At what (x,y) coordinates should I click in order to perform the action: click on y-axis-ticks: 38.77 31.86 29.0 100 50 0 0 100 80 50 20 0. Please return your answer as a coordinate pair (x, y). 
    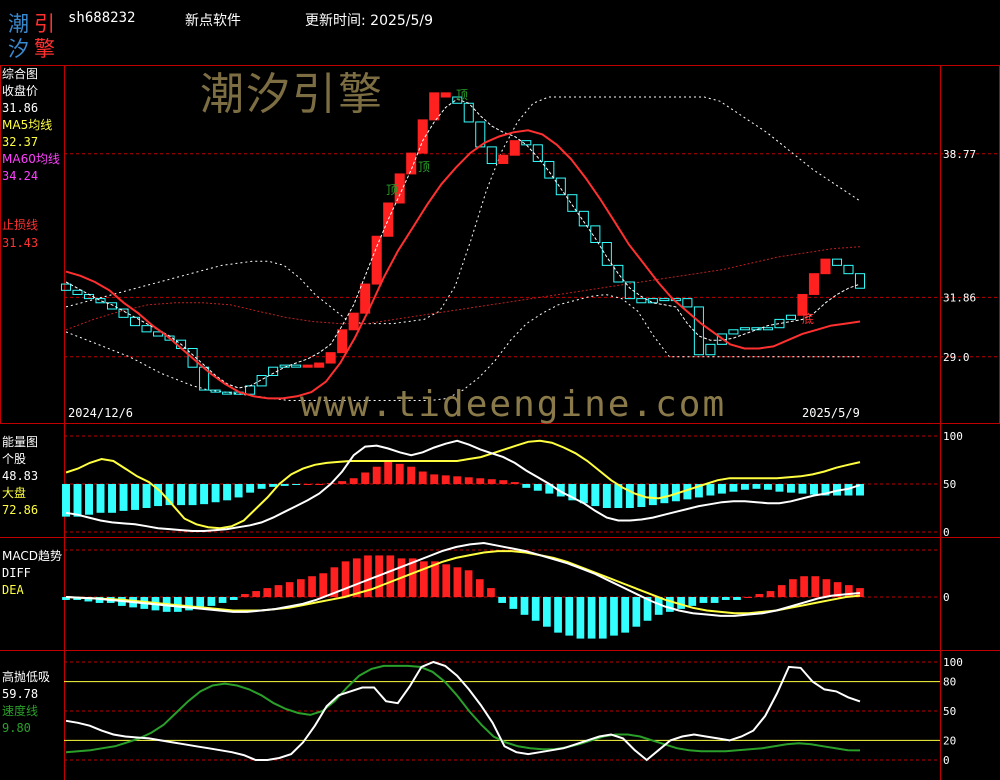
    Looking at the image, I should click on (959, 457).